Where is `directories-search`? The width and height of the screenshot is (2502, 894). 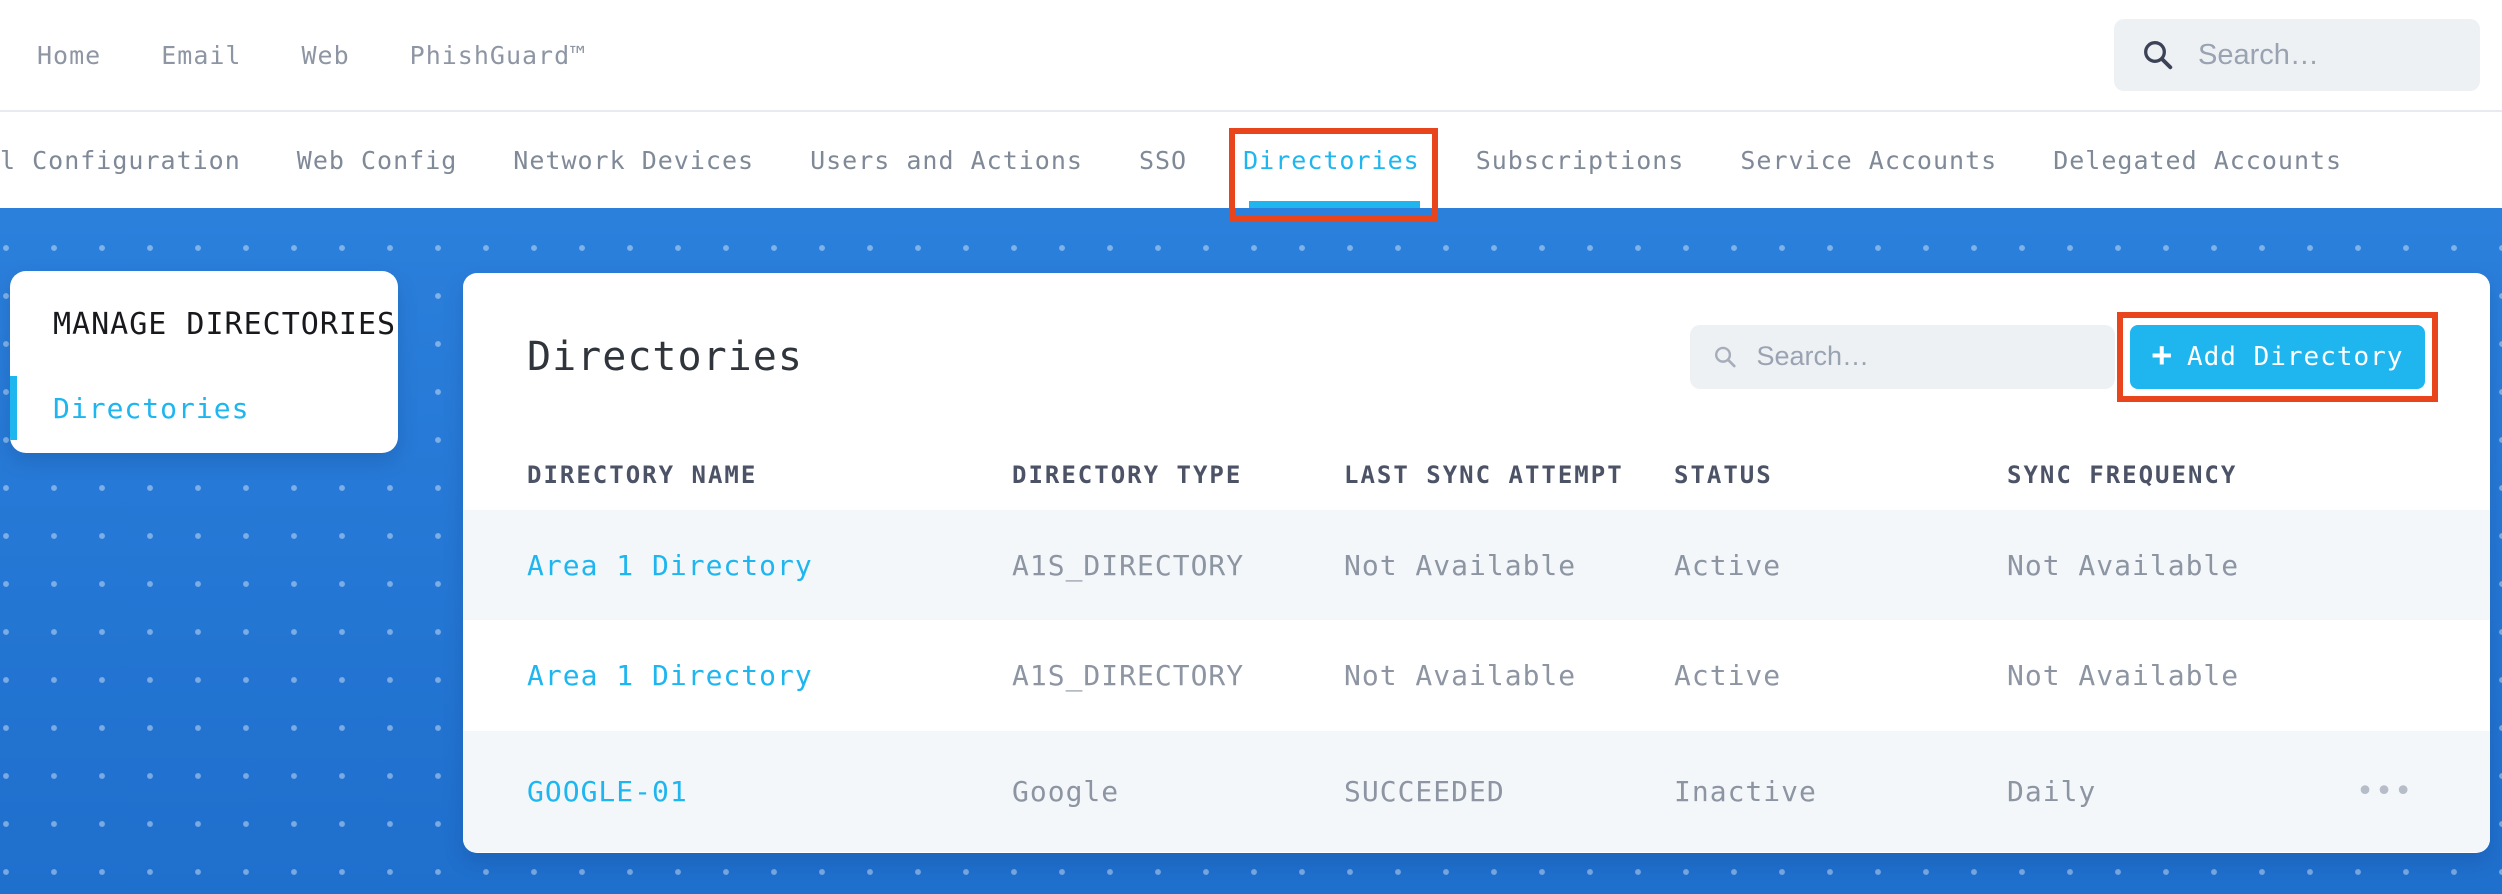
directories-search is located at coordinates (1902, 356).